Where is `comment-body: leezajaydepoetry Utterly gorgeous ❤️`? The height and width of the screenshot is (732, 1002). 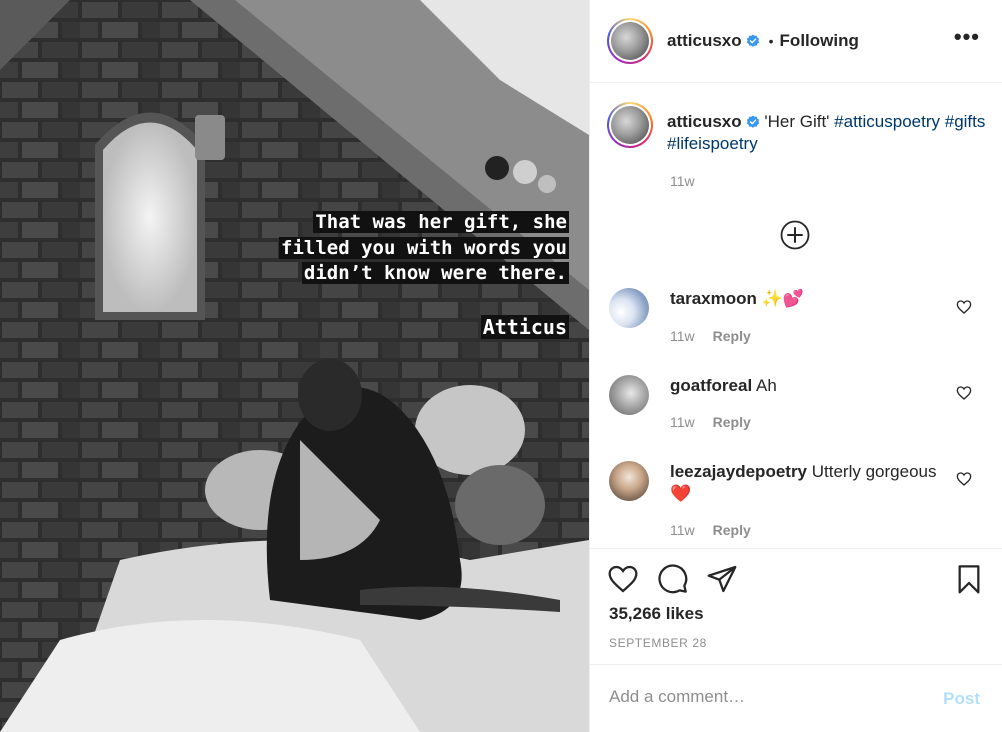
comment-body: leezajaydepoetry Utterly gorgeous ❤️ is located at coordinates (805, 483).